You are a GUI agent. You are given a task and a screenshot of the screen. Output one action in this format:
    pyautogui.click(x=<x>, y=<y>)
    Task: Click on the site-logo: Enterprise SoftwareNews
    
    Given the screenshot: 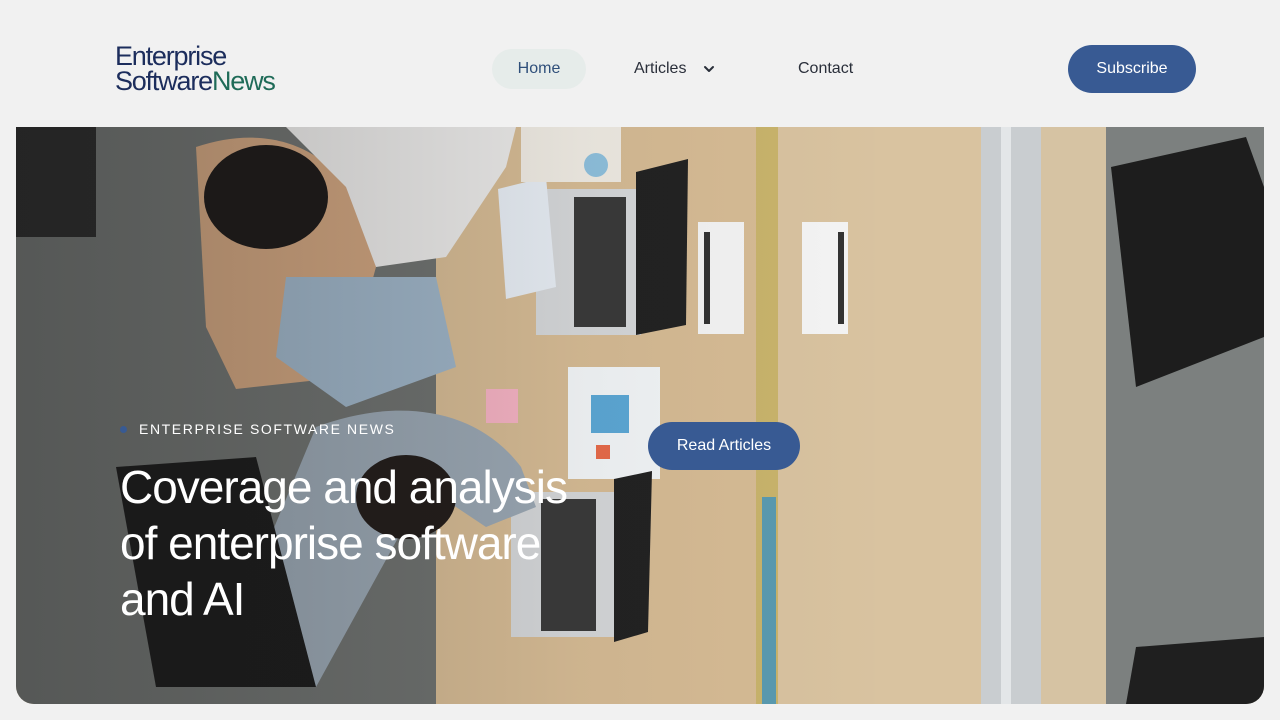 What is the action you would take?
    pyautogui.click(x=195, y=69)
    